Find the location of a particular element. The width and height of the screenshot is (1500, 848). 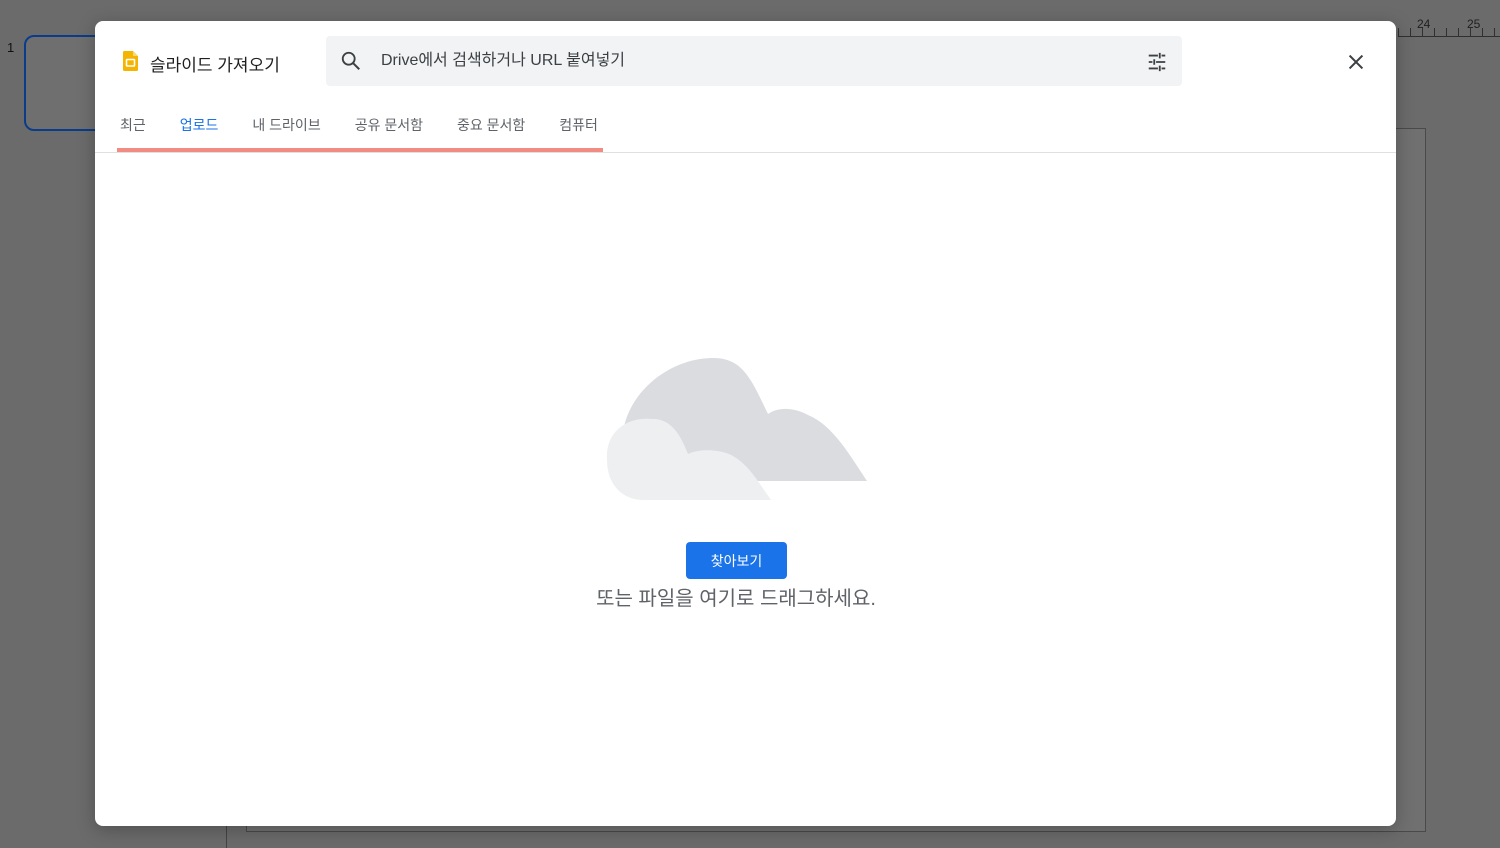

tab-my-drive: 내 드라이브 is located at coordinates (286, 127).